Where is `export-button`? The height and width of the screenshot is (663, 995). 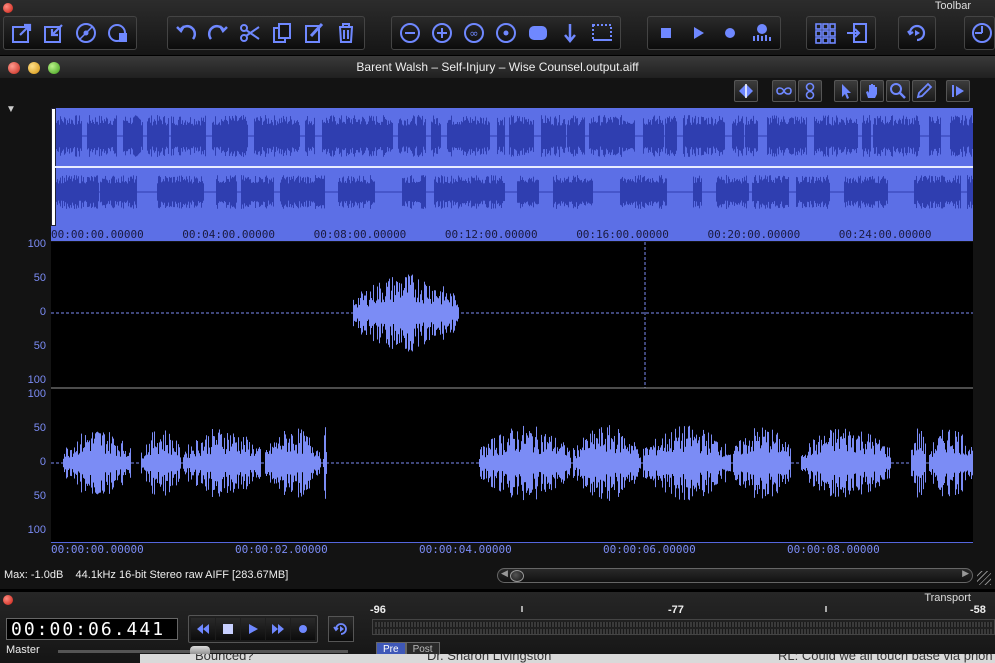
export-button is located at coordinates (22, 33).